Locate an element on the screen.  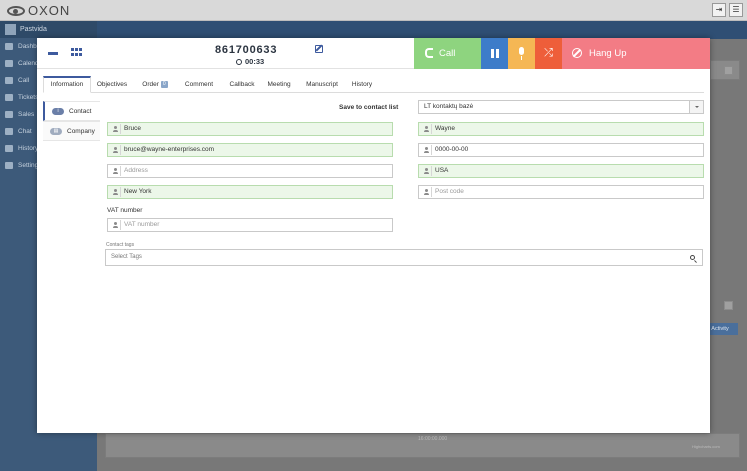
building-icon: ▤ is located at coordinates (56, 131).